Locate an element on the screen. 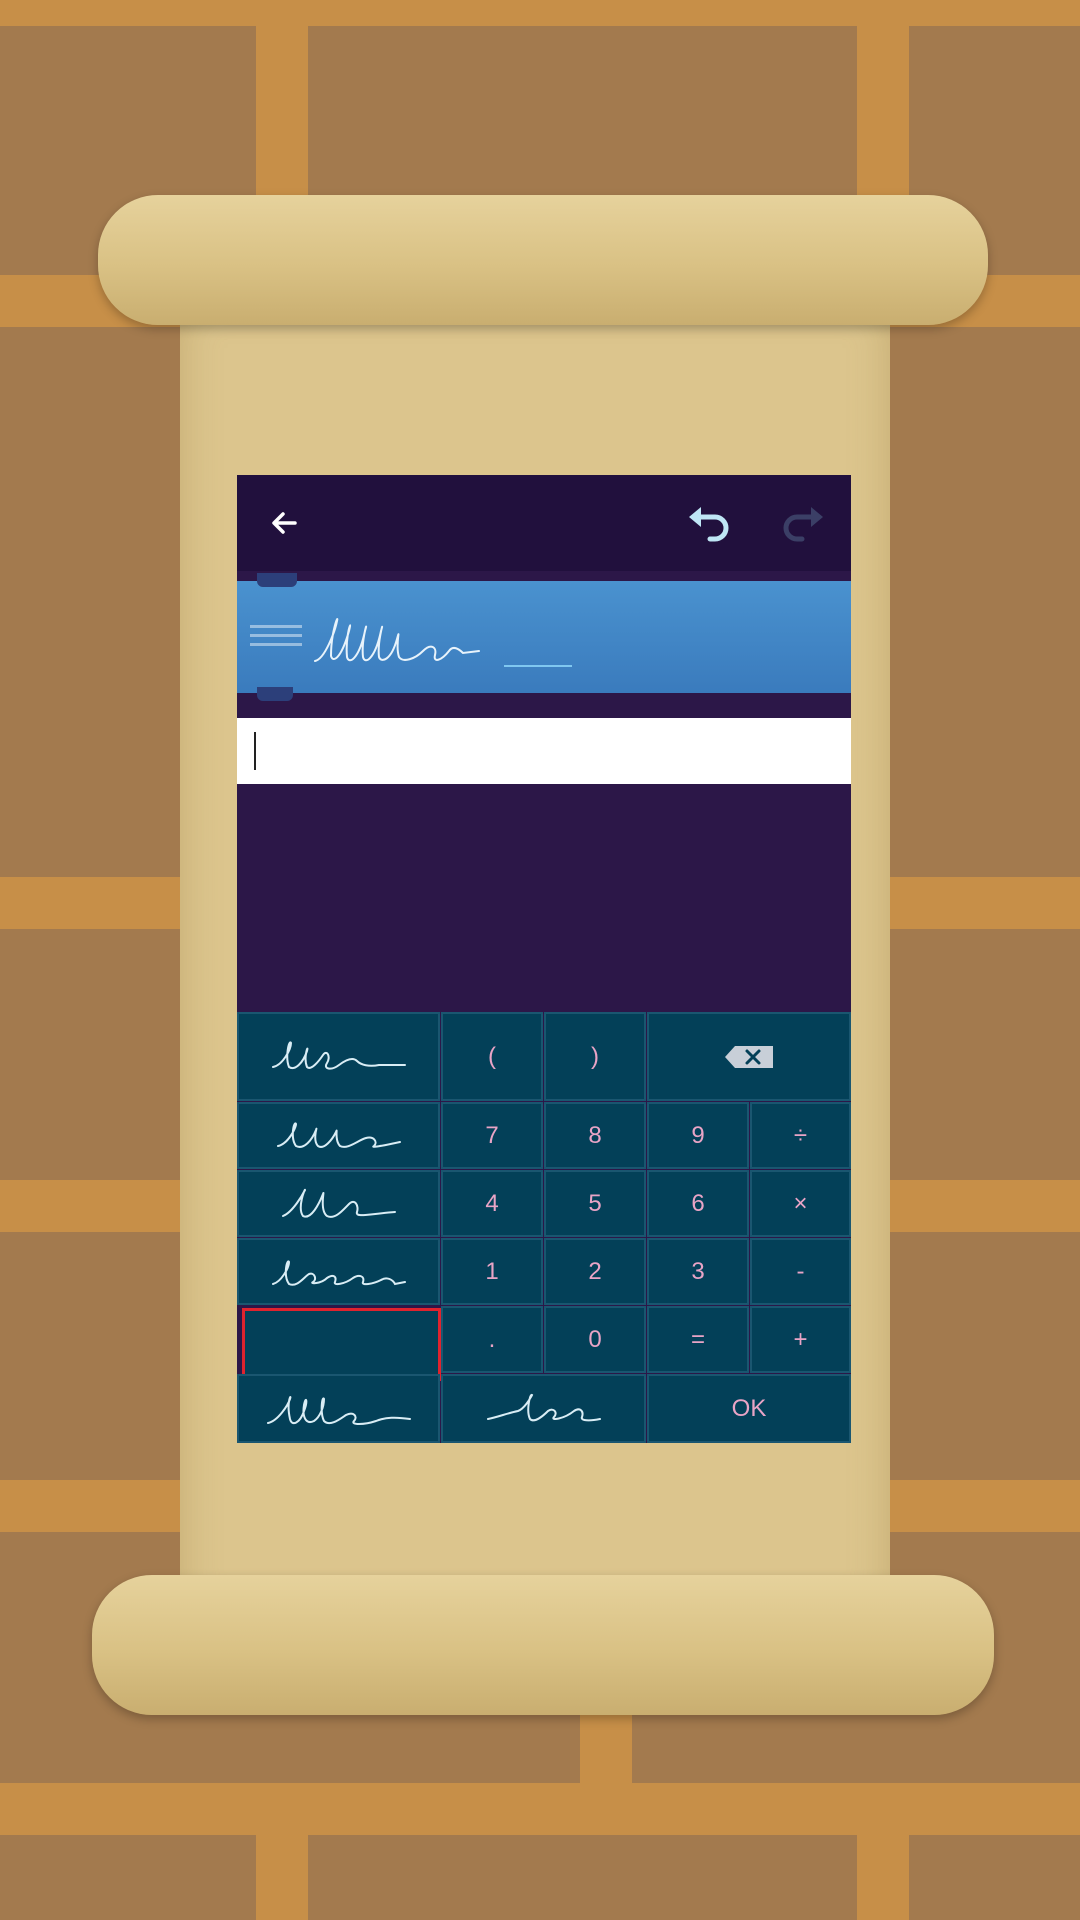  undo-button is located at coordinates (709, 523).